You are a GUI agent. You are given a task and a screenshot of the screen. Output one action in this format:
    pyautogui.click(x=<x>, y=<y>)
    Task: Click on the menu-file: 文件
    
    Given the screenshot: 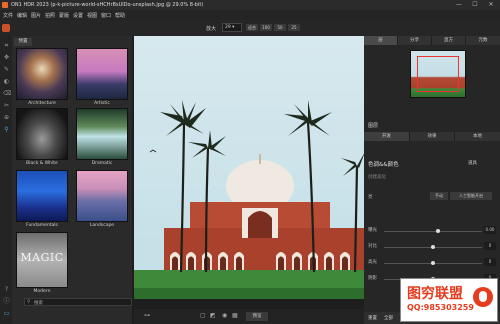 What is the action you would take?
    pyautogui.click(x=8, y=15)
    